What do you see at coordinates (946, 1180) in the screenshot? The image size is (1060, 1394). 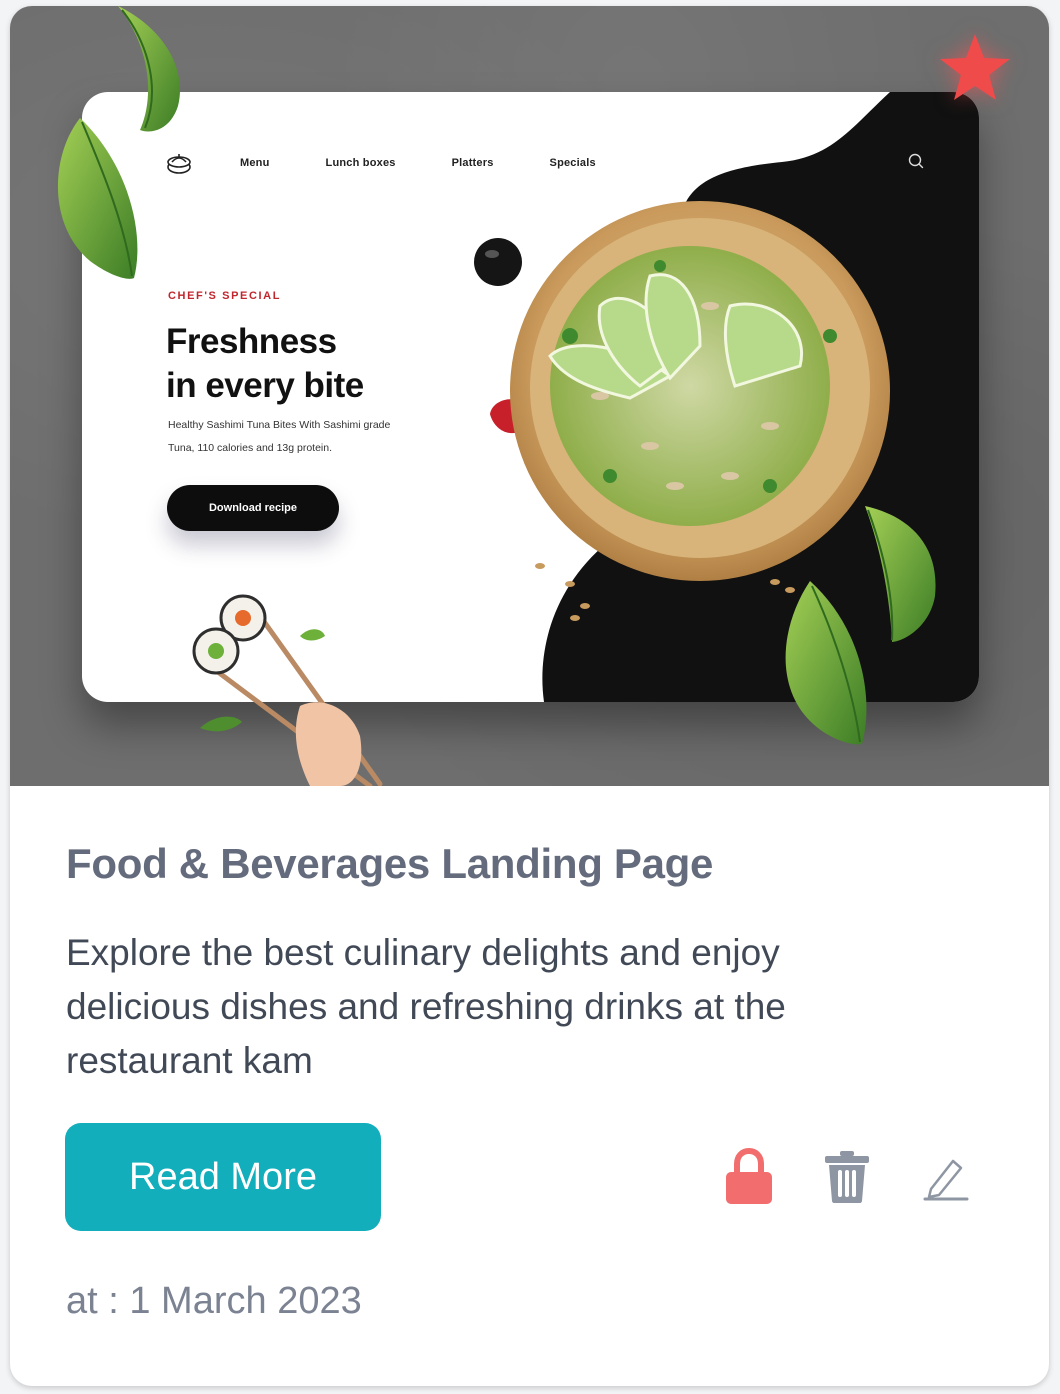 I see `edit-icon` at bounding box center [946, 1180].